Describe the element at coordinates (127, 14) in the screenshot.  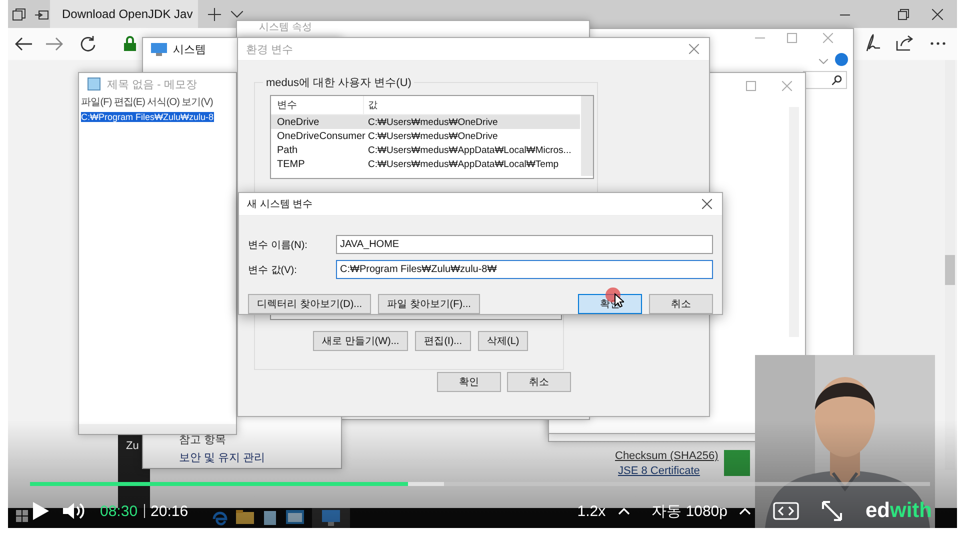
I see `tab-title: Download OpenJDK Jav` at that location.